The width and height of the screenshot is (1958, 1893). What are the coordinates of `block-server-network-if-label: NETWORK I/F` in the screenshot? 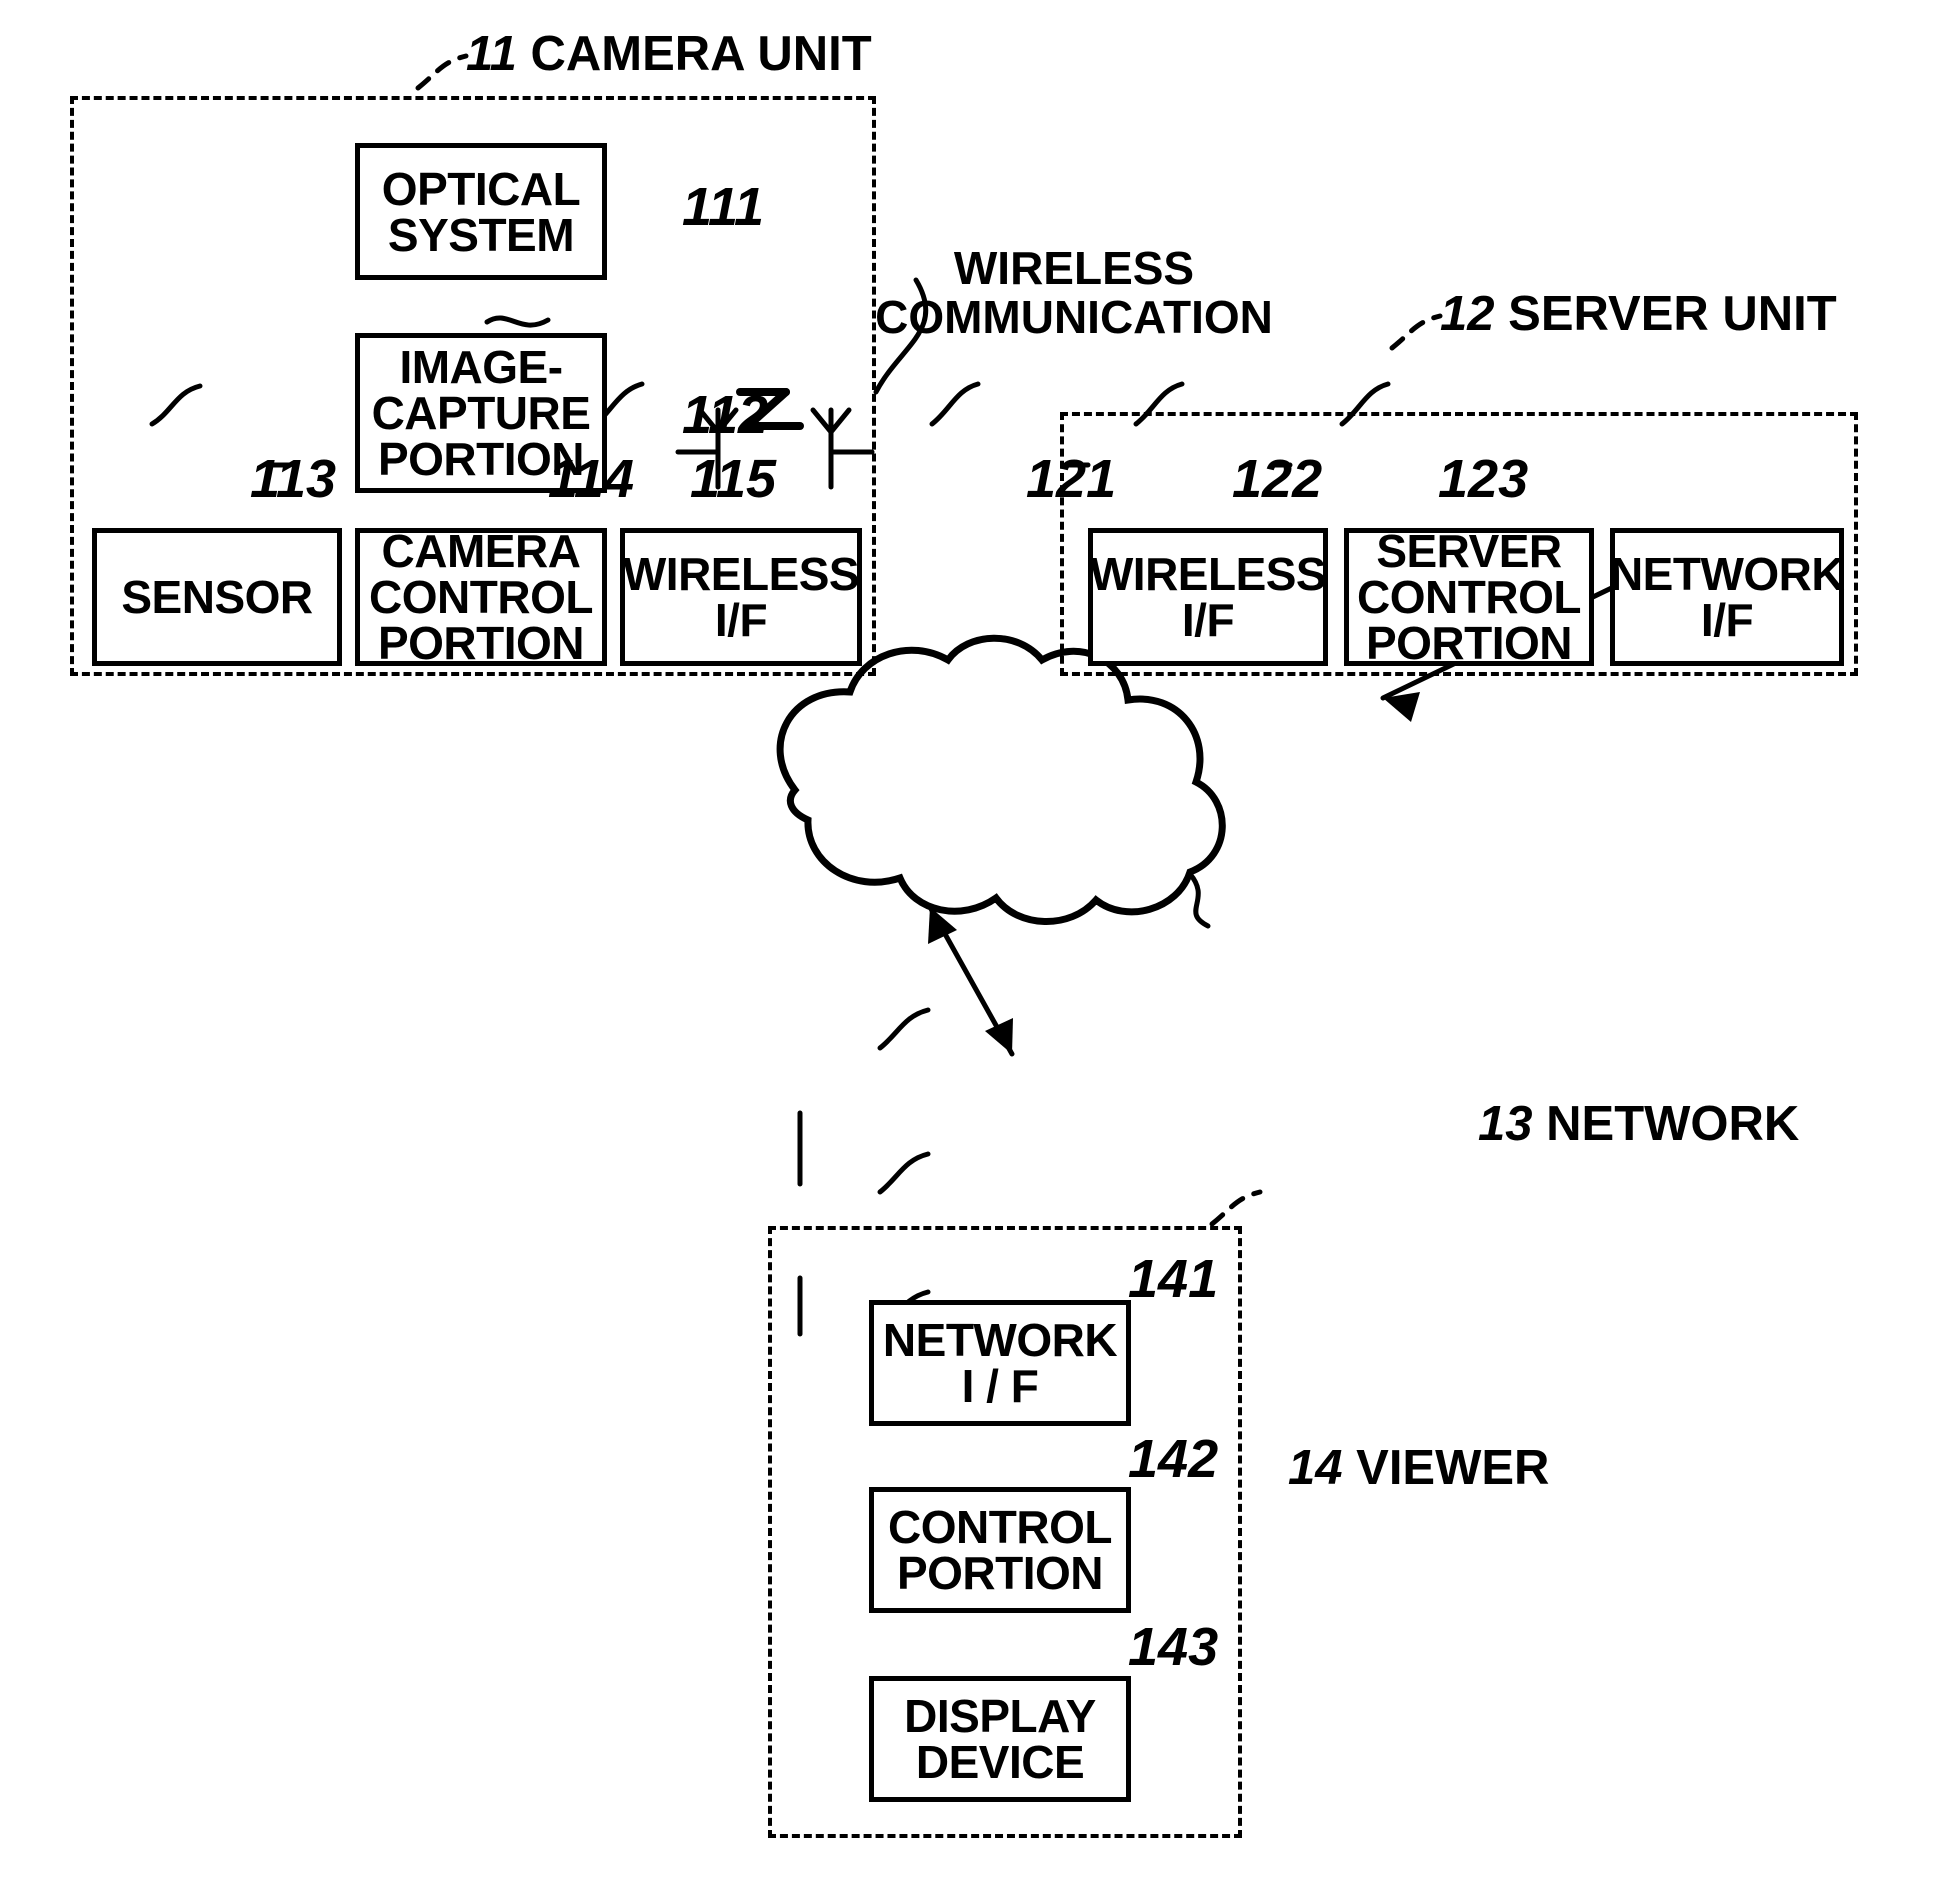 It's located at (1727, 597).